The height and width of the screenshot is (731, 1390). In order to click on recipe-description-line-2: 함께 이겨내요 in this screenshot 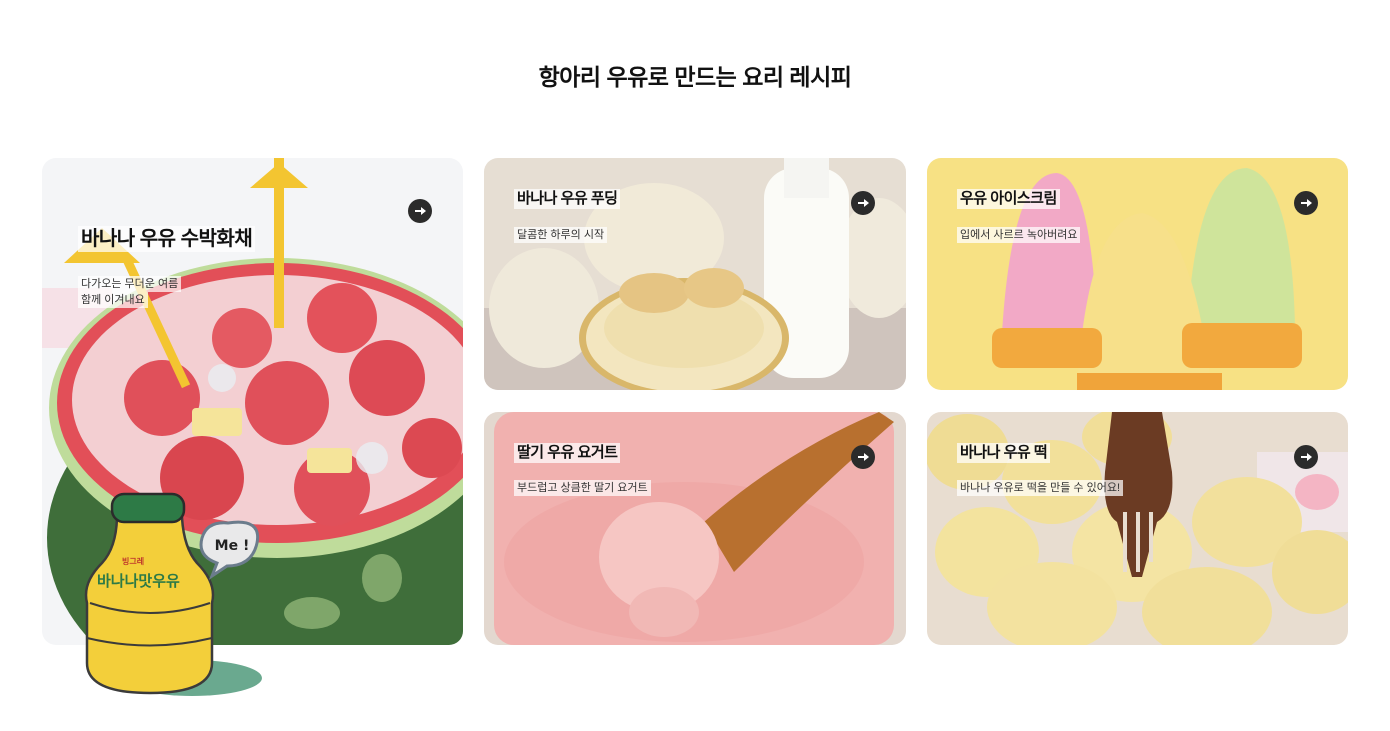, I will do `click(113, 300)`.